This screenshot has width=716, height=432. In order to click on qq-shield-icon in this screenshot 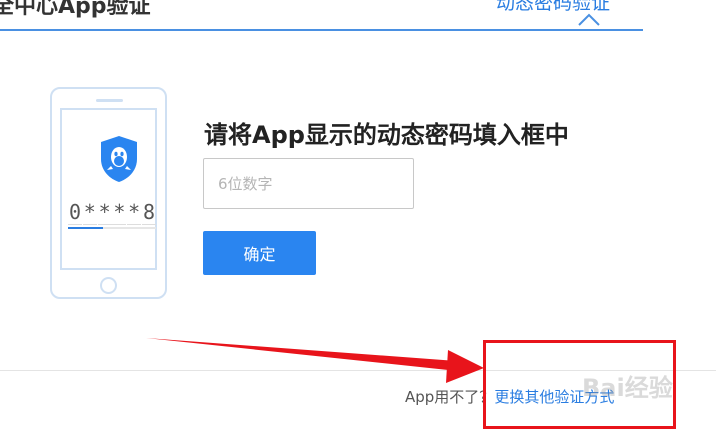, I will do `click(119, 159)`.